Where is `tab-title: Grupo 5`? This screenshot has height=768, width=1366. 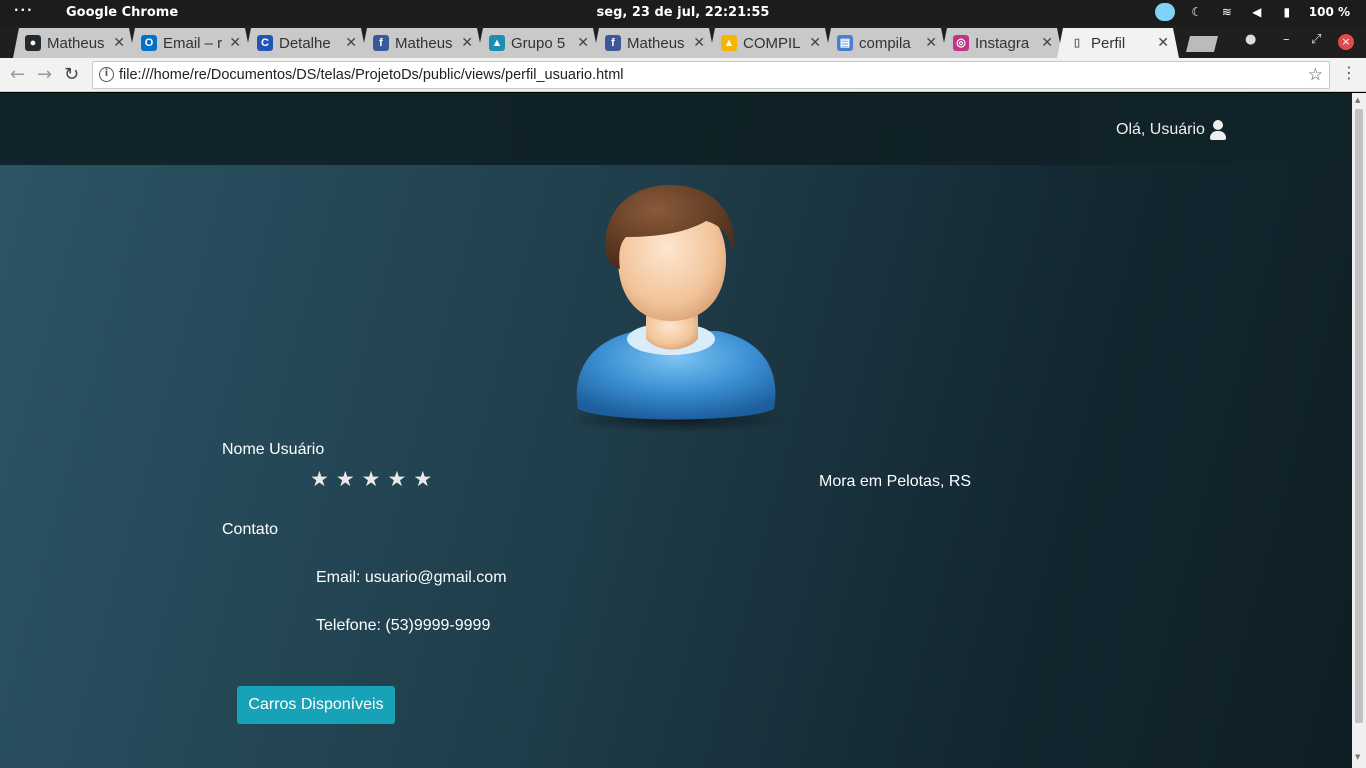
tab-title: Grupo 5 is located at coordinates (538, 43).